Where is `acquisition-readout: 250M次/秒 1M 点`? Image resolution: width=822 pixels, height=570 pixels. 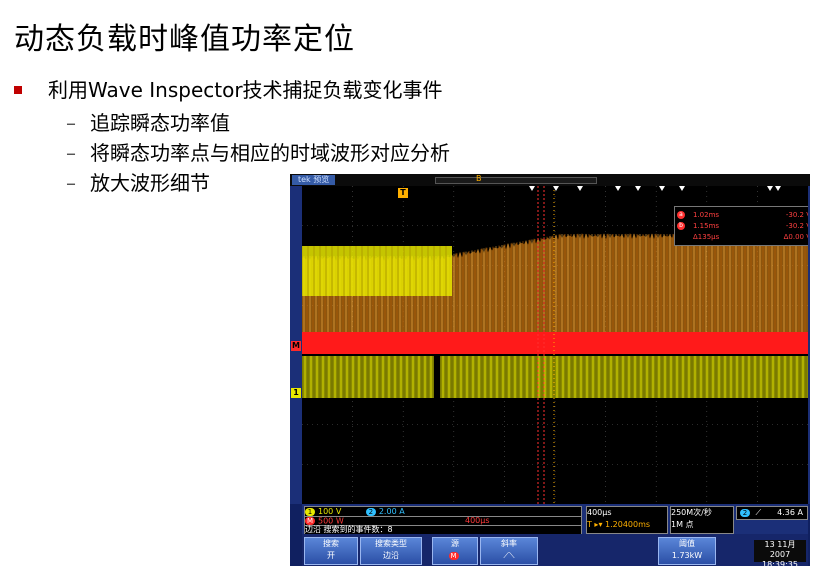 acquisition-readout: 250M次/秒 1M 点 is located at coordinates (702, 520).